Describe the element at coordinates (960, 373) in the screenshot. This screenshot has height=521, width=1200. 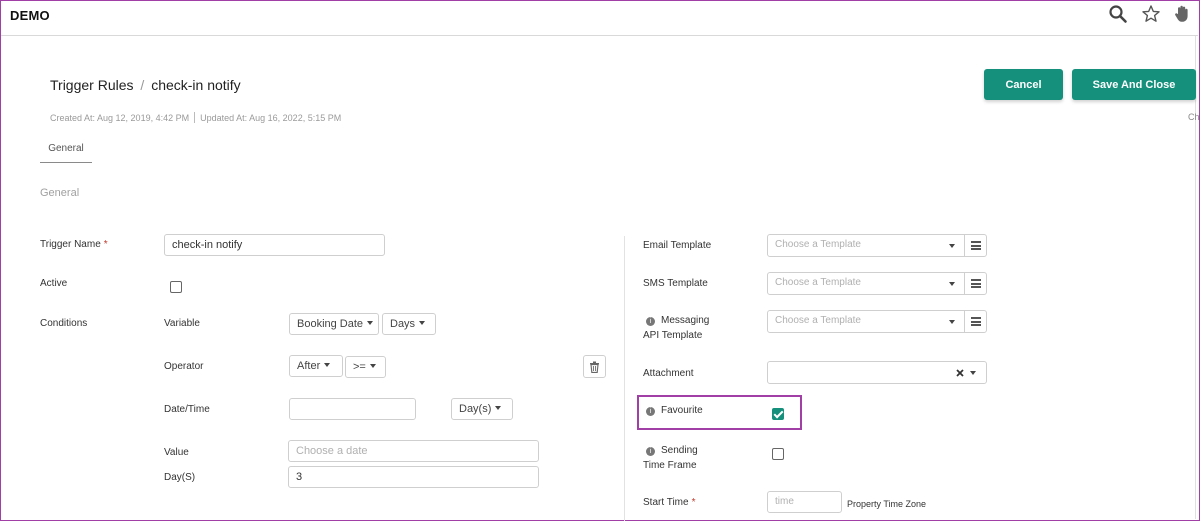
I see `clear-icon` at that location.